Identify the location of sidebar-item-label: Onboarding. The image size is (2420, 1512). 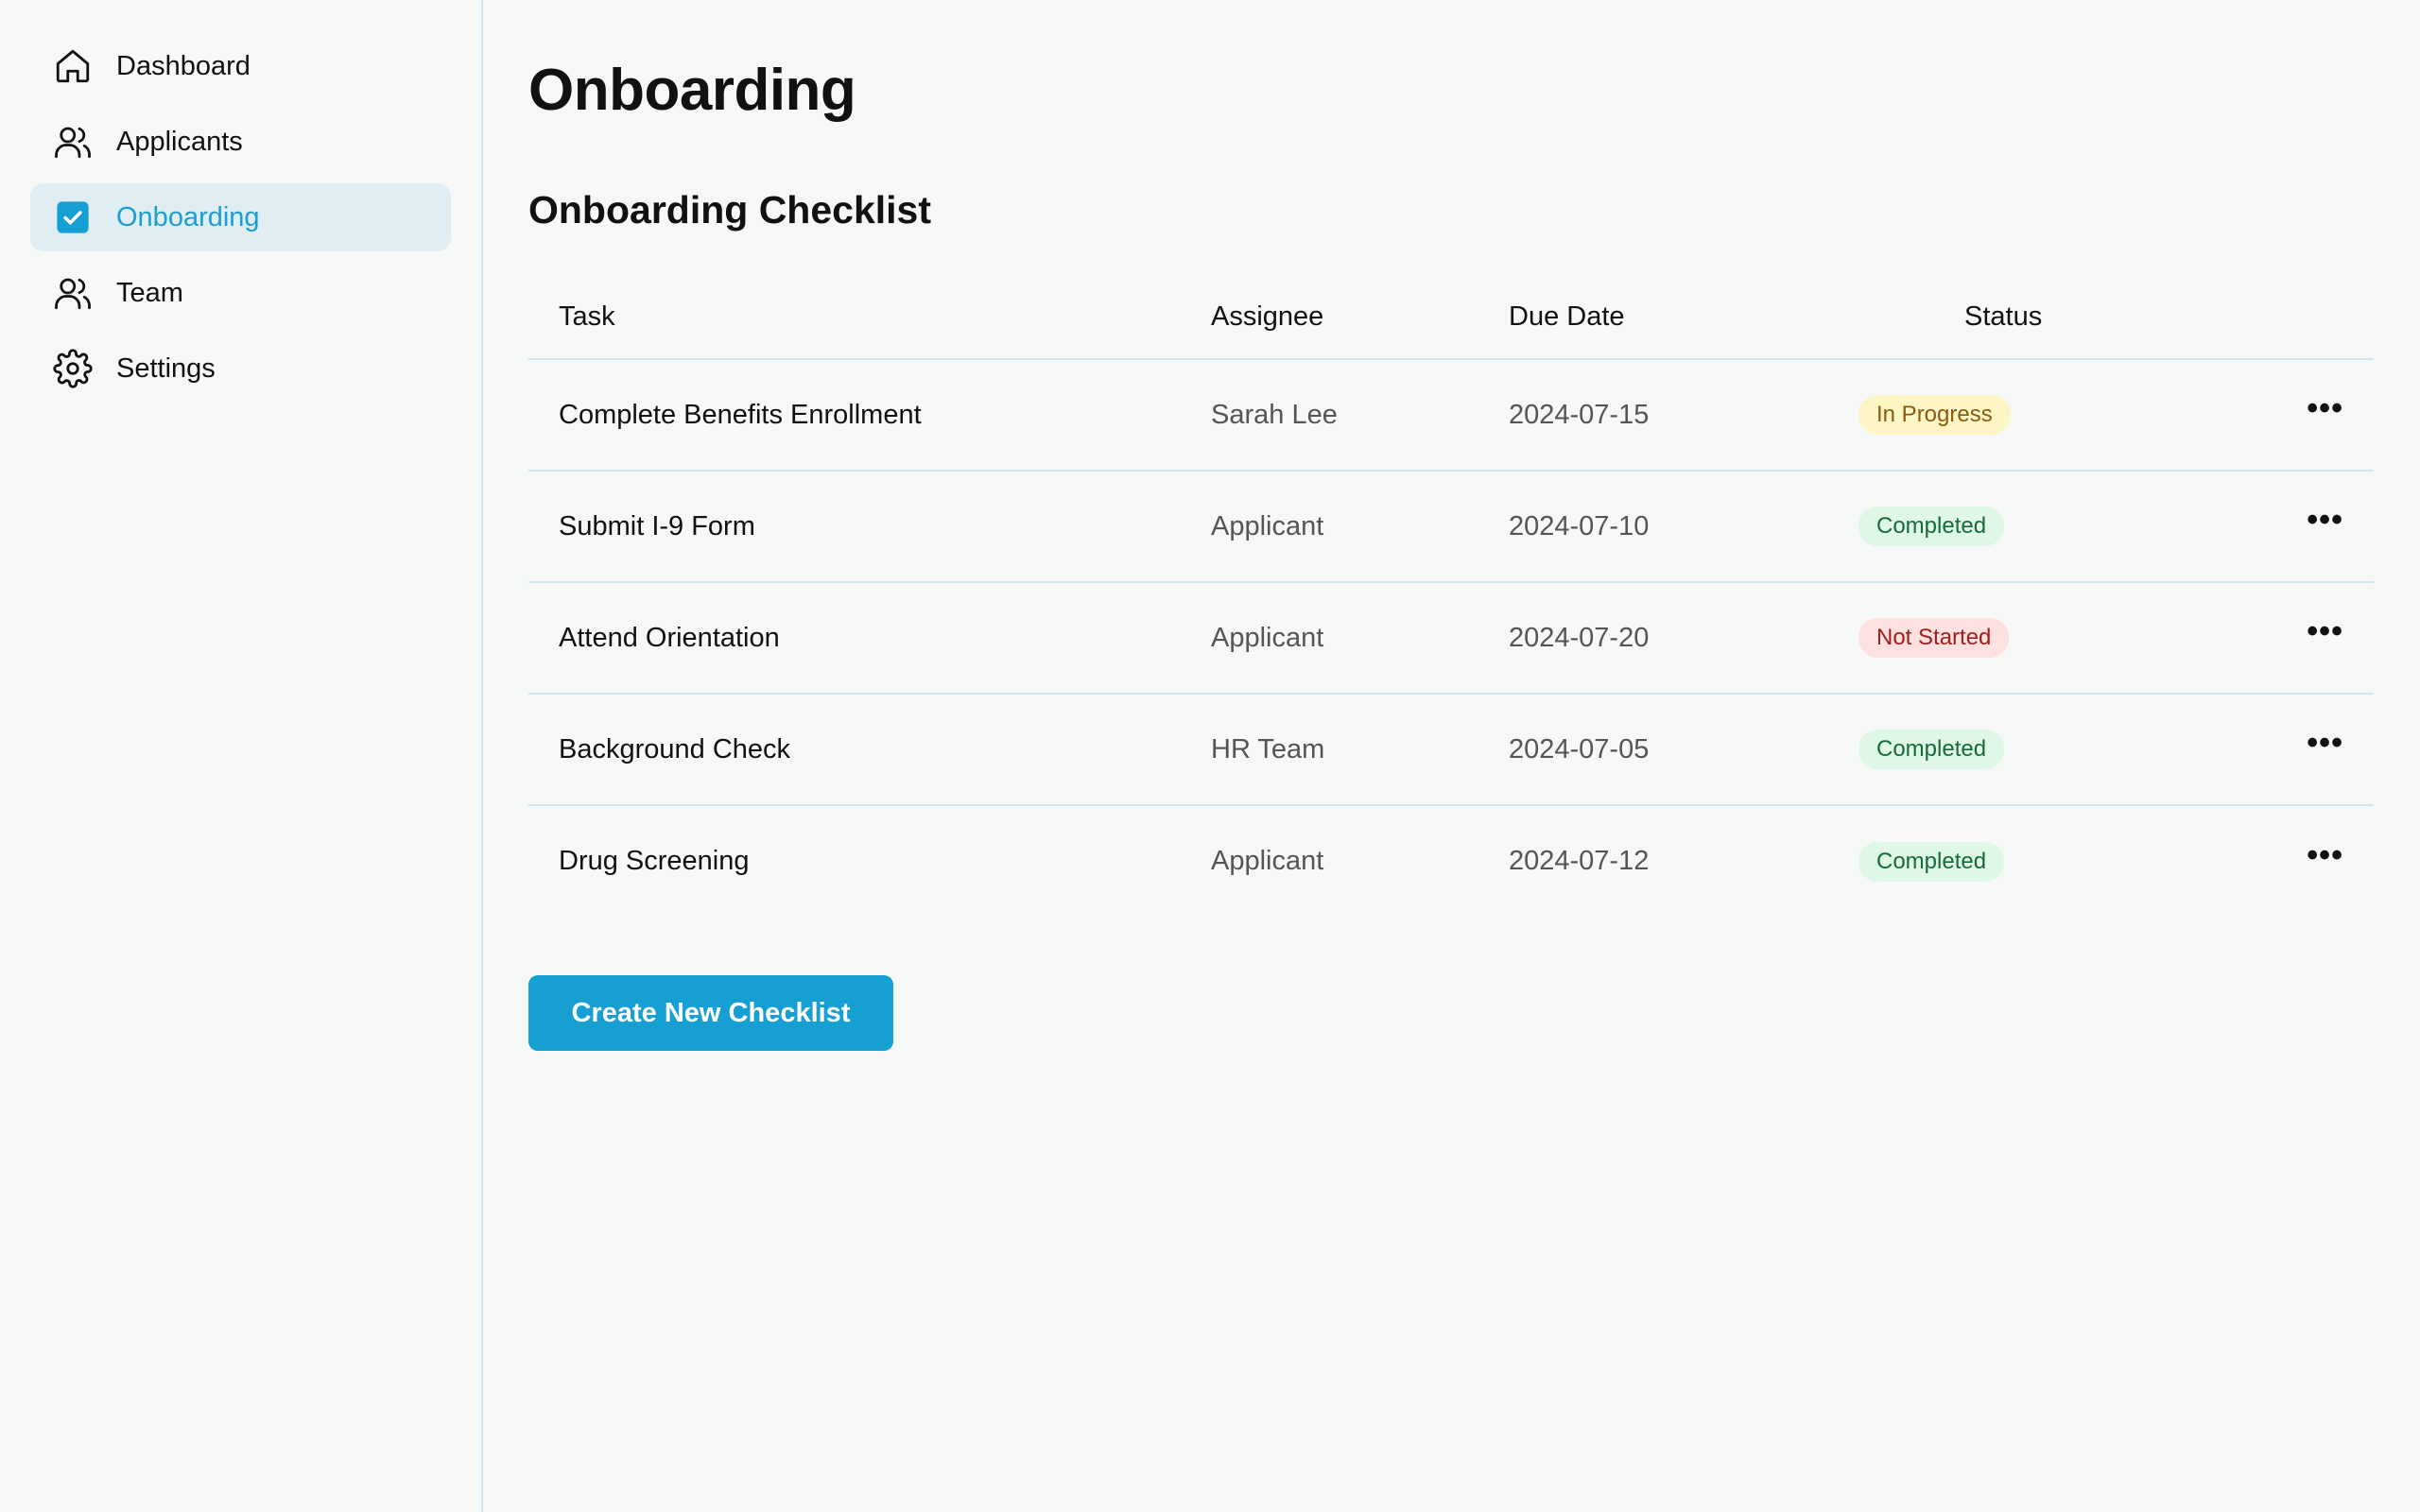
(188, 216).